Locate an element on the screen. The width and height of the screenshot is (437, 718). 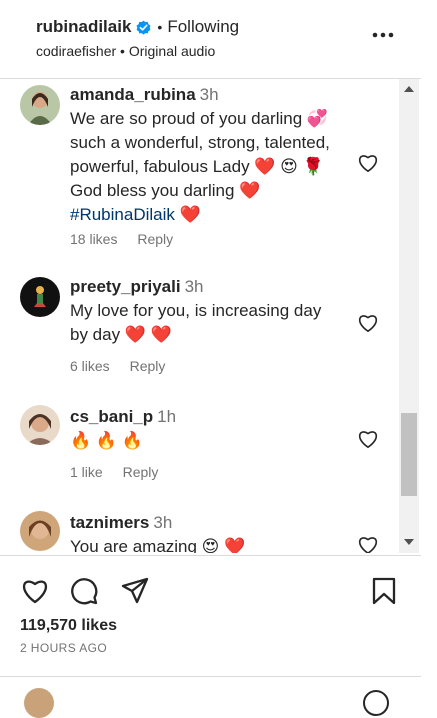
scrollbar-thumb is located at coordinates (409, 454).